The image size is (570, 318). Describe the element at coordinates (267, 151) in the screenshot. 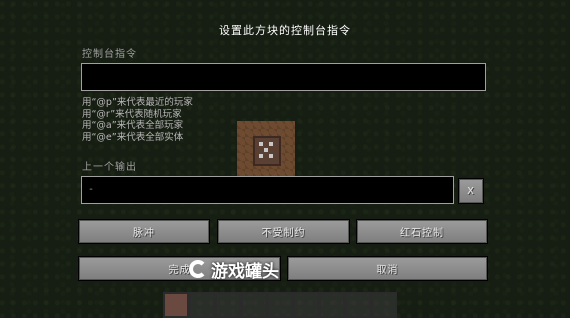

I see `command-block-face` at that location.